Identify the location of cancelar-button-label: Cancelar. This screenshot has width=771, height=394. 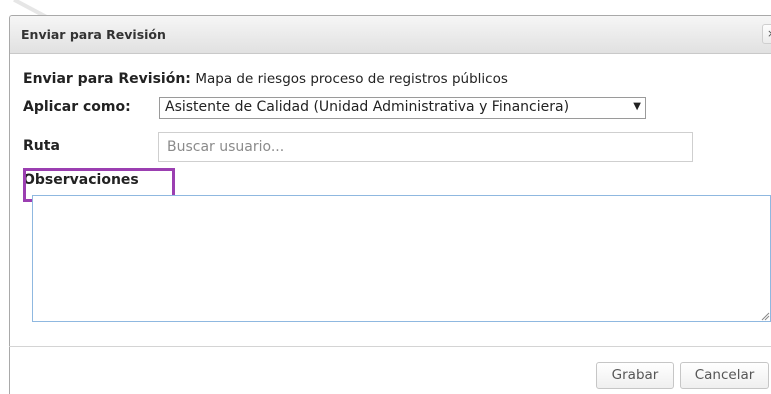
(724, 375).